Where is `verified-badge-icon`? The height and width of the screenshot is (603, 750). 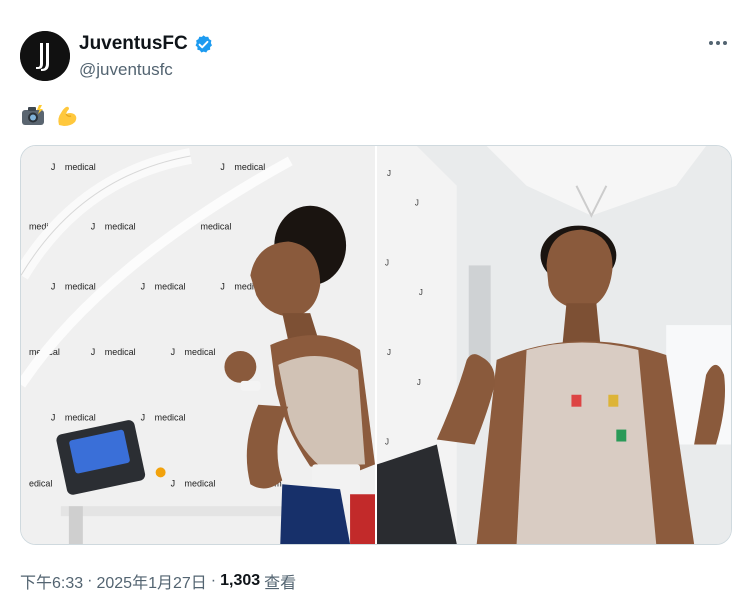
verified-badge-icon is located at coordinates (203, 44).